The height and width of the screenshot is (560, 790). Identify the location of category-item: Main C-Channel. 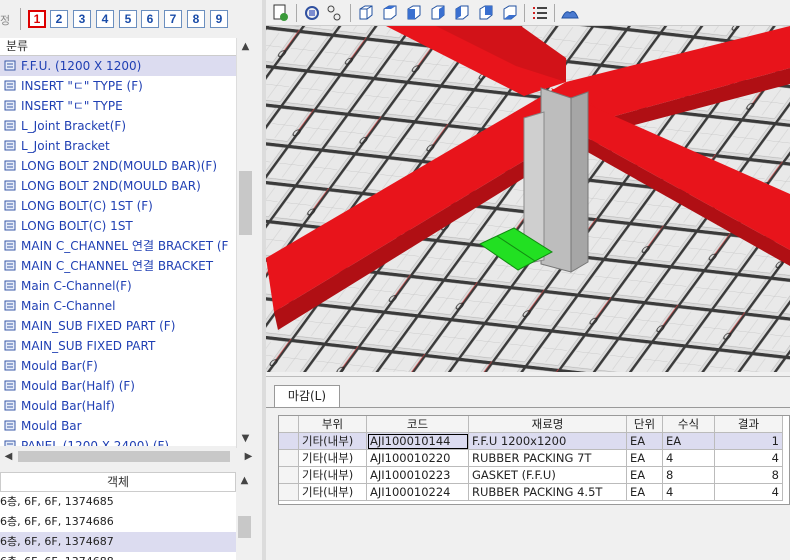
(118, 306).